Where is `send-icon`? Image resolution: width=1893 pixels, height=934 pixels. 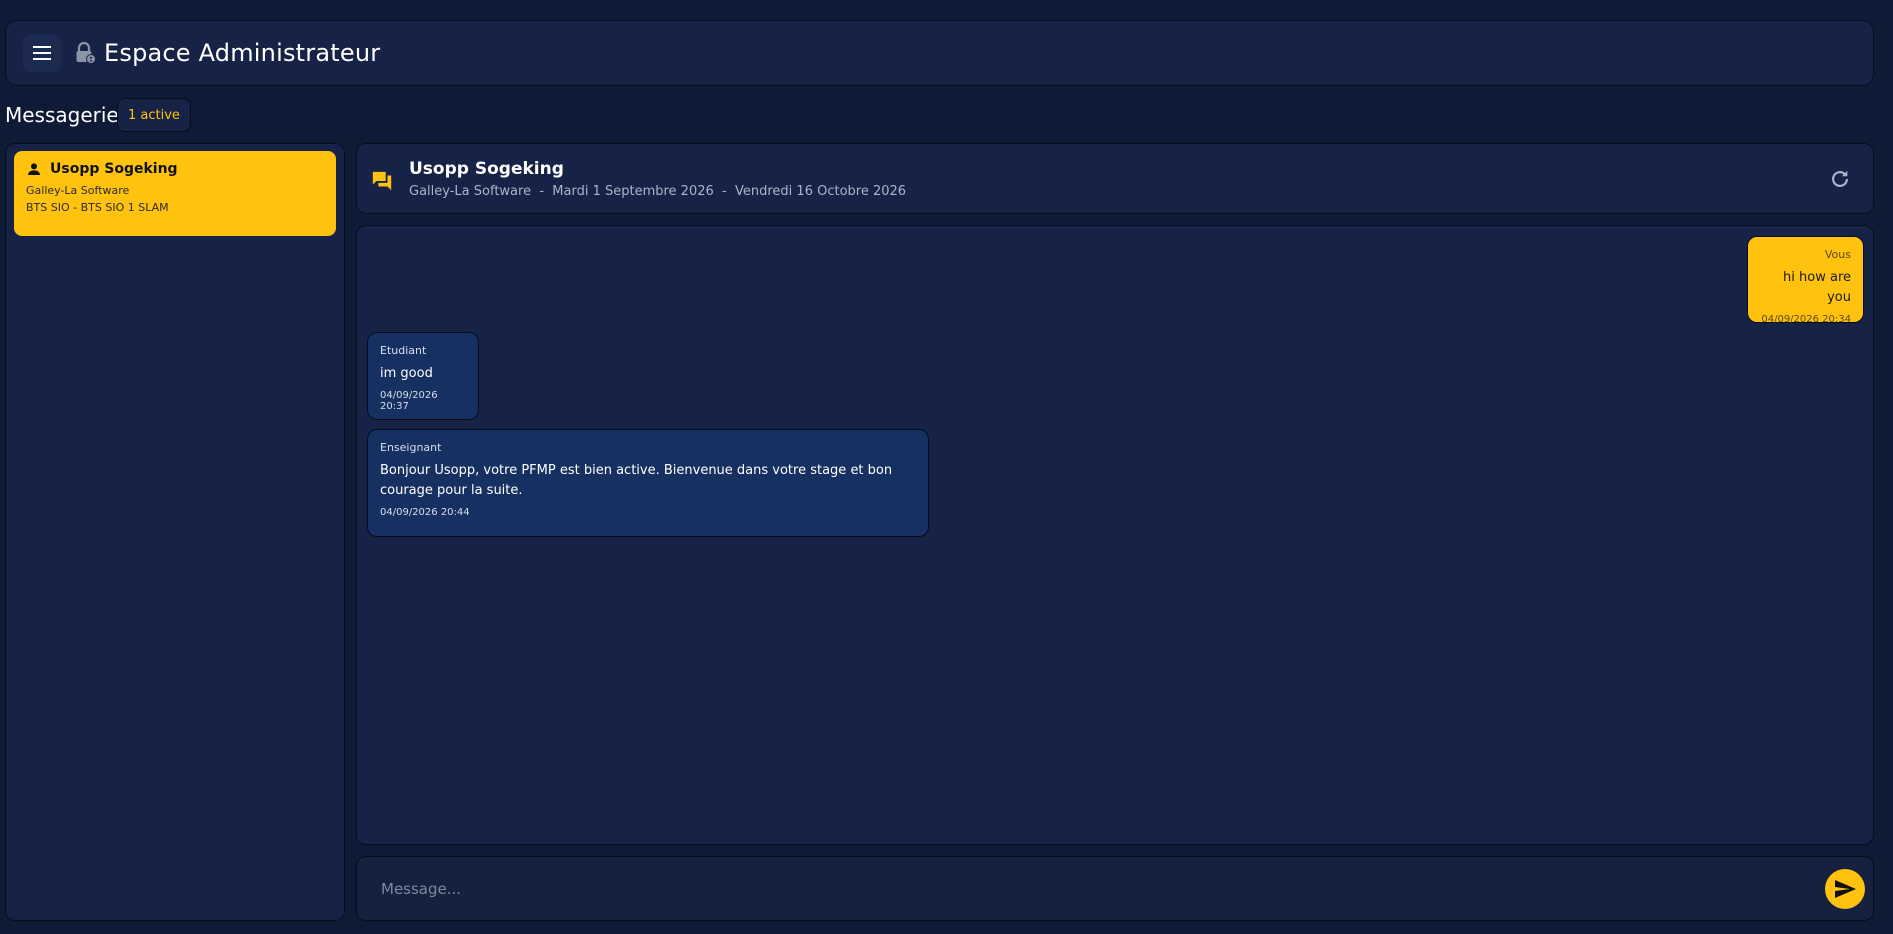 send-icon is located at coordinates (1845, 888).